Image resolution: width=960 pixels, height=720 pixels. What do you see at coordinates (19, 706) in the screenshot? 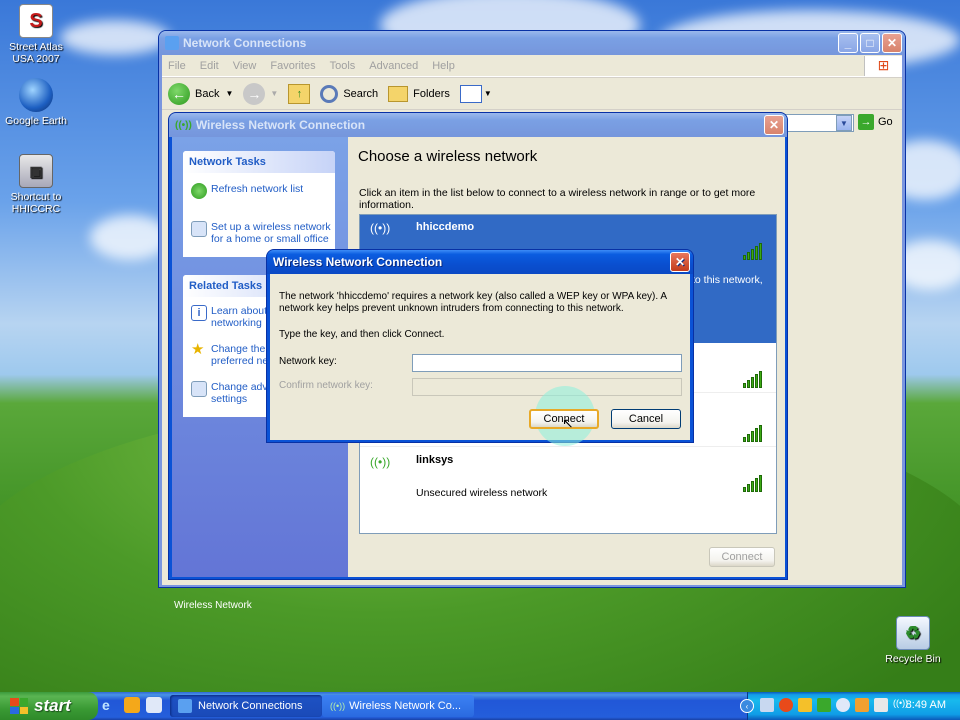
I see `windows-flag-icon` at bounding box center [19, 706].